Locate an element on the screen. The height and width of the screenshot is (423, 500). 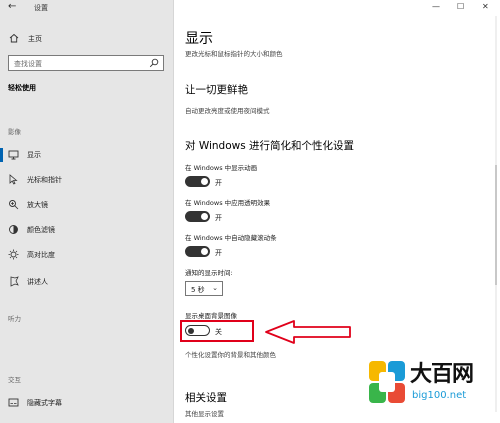
sidebar-item-home: 主页 is located at coordinates (87, 39).